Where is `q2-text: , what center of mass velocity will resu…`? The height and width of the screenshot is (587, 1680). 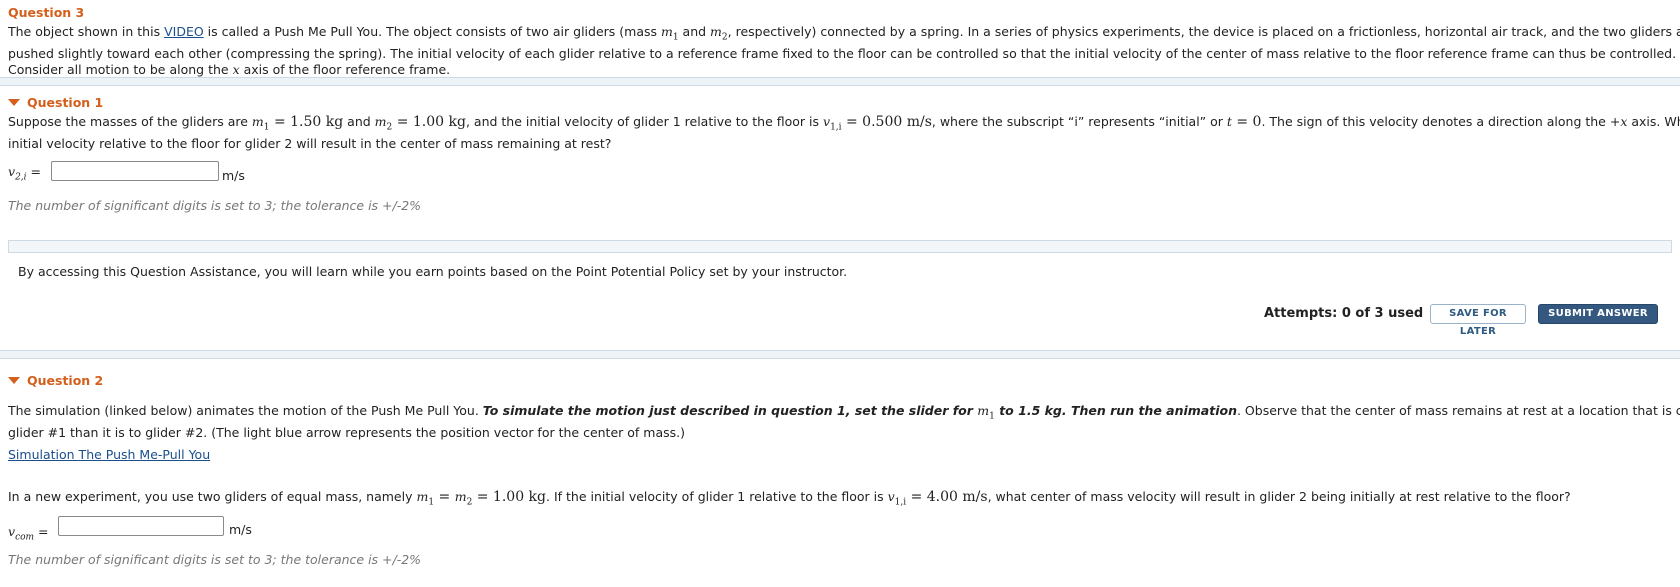 q2-text: , what center of mass velocity will resu… is located at coordinates (1279, 496).